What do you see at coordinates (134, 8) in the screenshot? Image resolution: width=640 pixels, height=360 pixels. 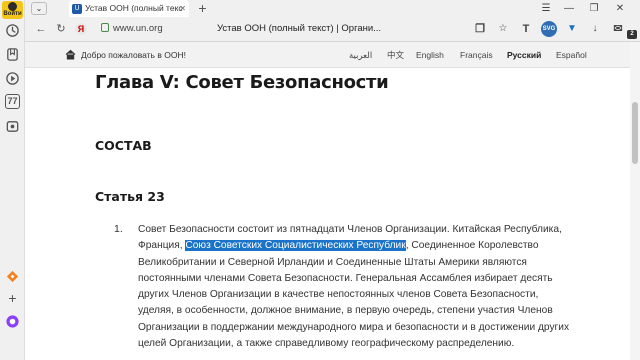 I see `tab-title: Устав ООН (полный текс` at bounding box center [134, 8].